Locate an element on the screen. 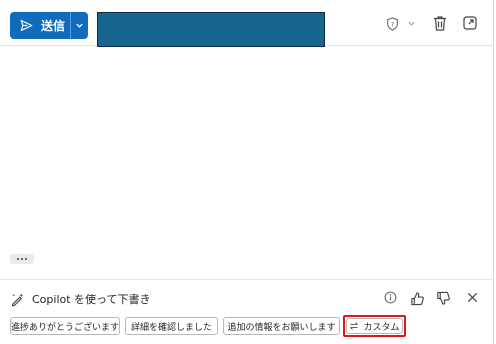  send-icon is located at coordinates (26, 25).